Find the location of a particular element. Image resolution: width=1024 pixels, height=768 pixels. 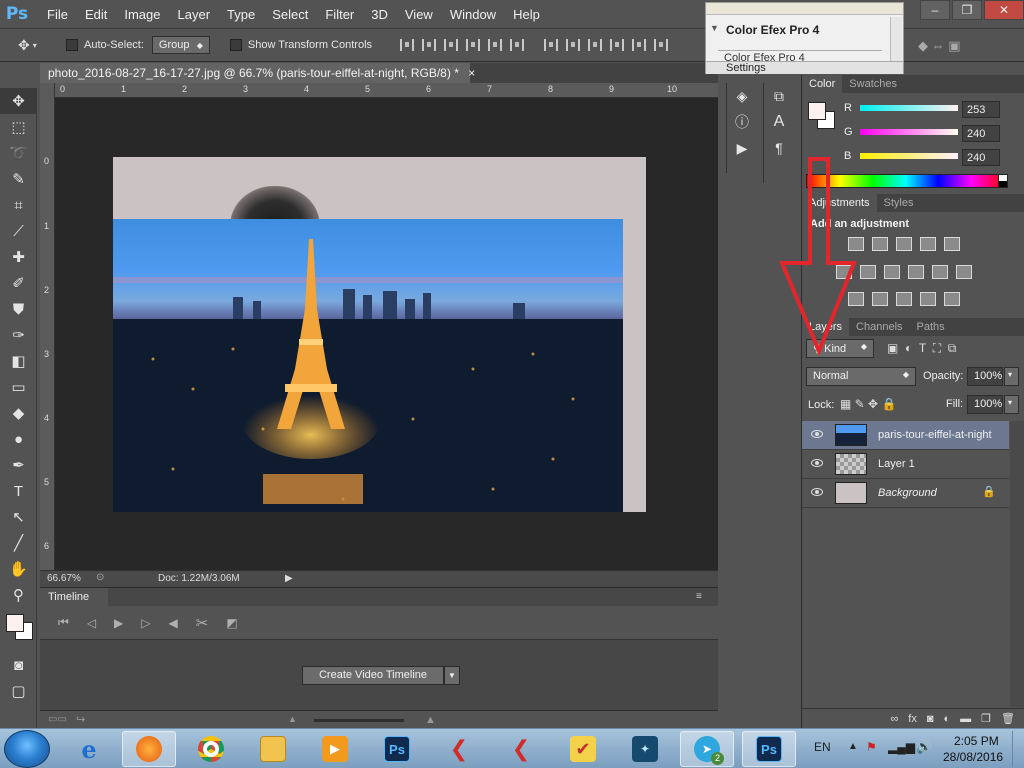

menu-image: Image is located at coordinates (142, 14).